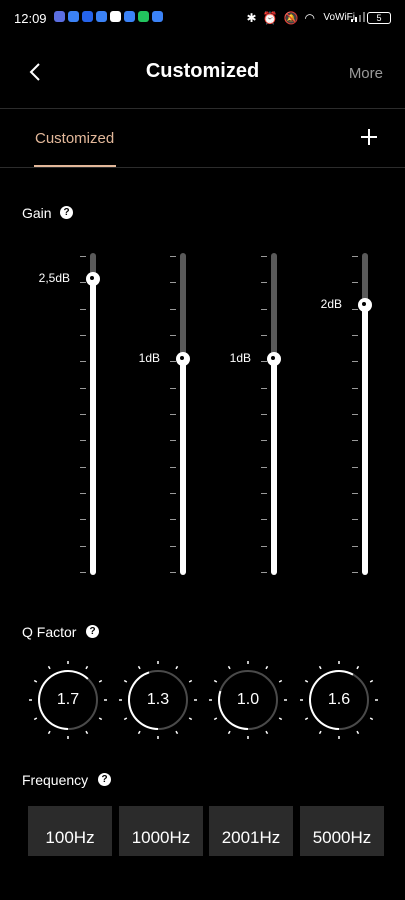  What do you see at coordinates (74, 138) in the screenshot?
I see `tab-customized: Customized` at bounding box center [74, 138].